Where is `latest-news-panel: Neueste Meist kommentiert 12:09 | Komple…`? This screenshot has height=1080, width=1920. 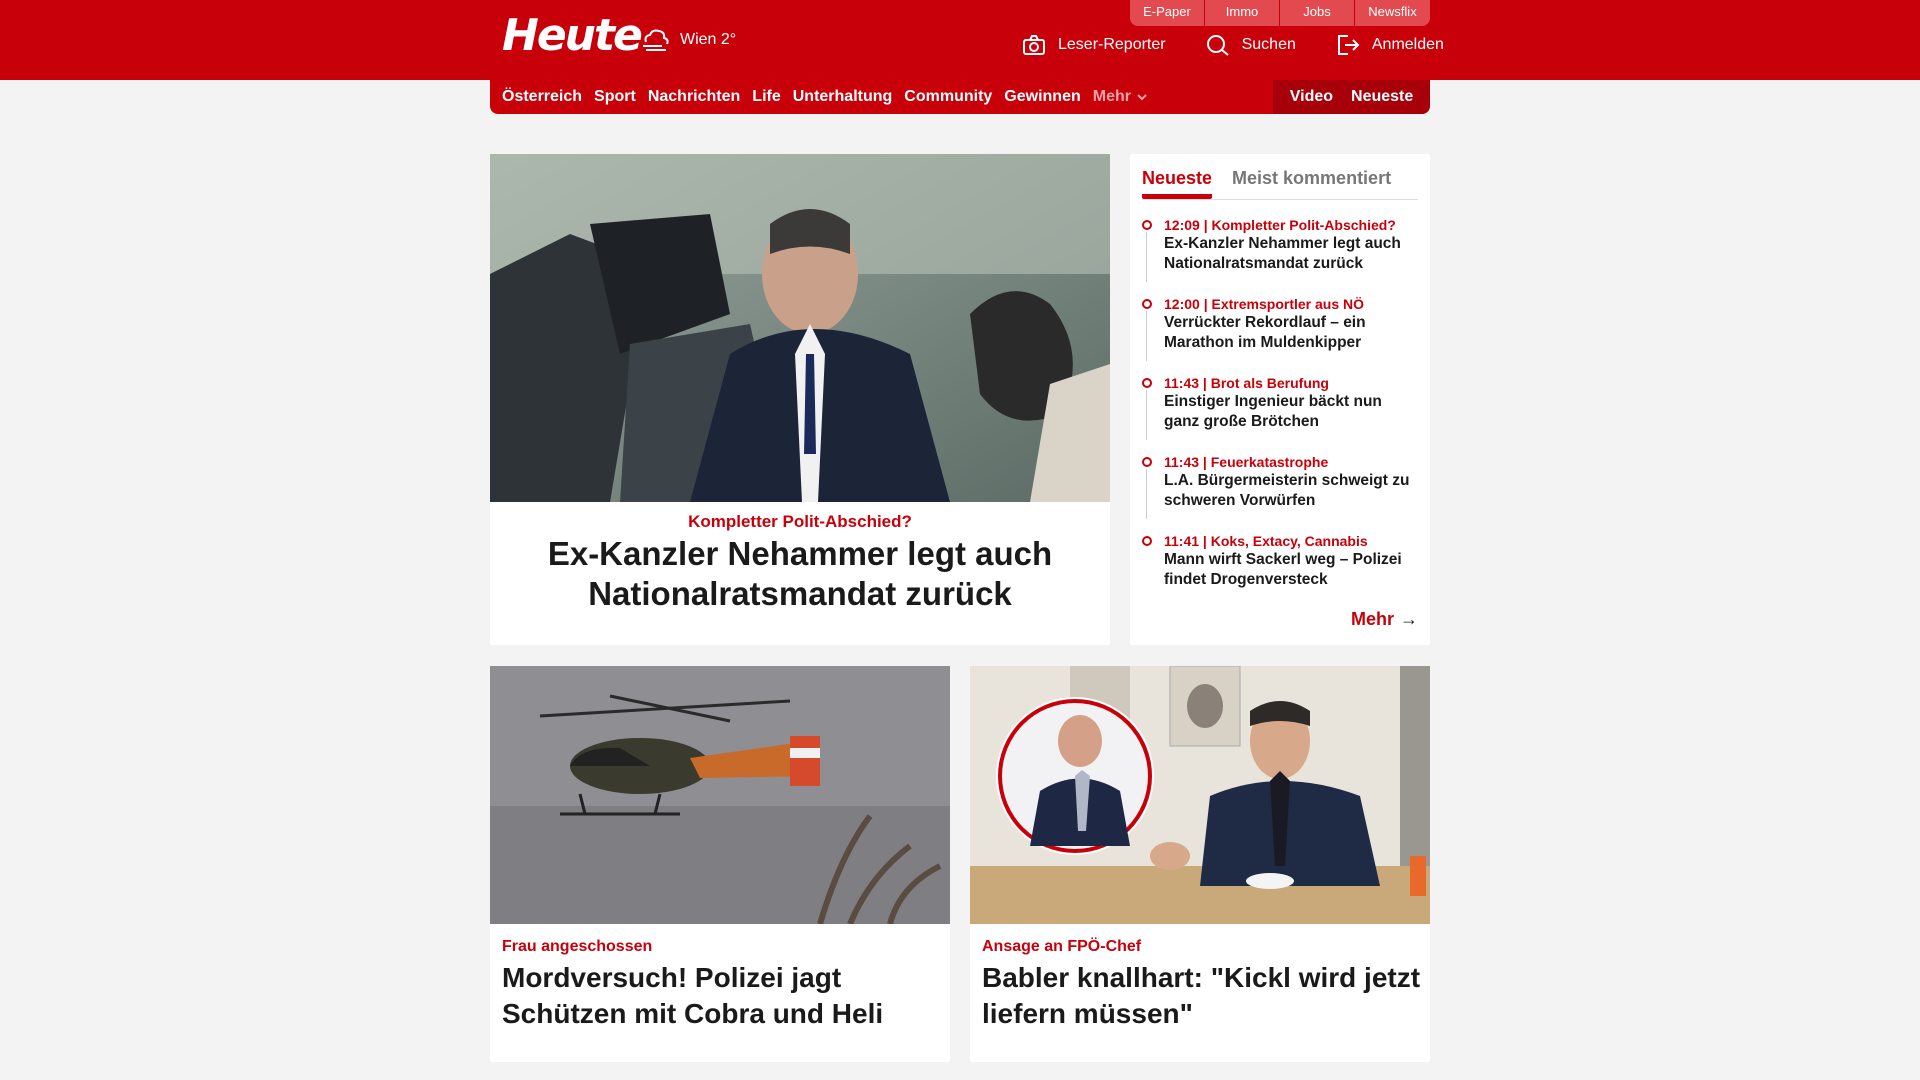 latest-news-panel: Neueste Meist kommentiert 12:09 | Komple… is located at coordinates (1280, 399).